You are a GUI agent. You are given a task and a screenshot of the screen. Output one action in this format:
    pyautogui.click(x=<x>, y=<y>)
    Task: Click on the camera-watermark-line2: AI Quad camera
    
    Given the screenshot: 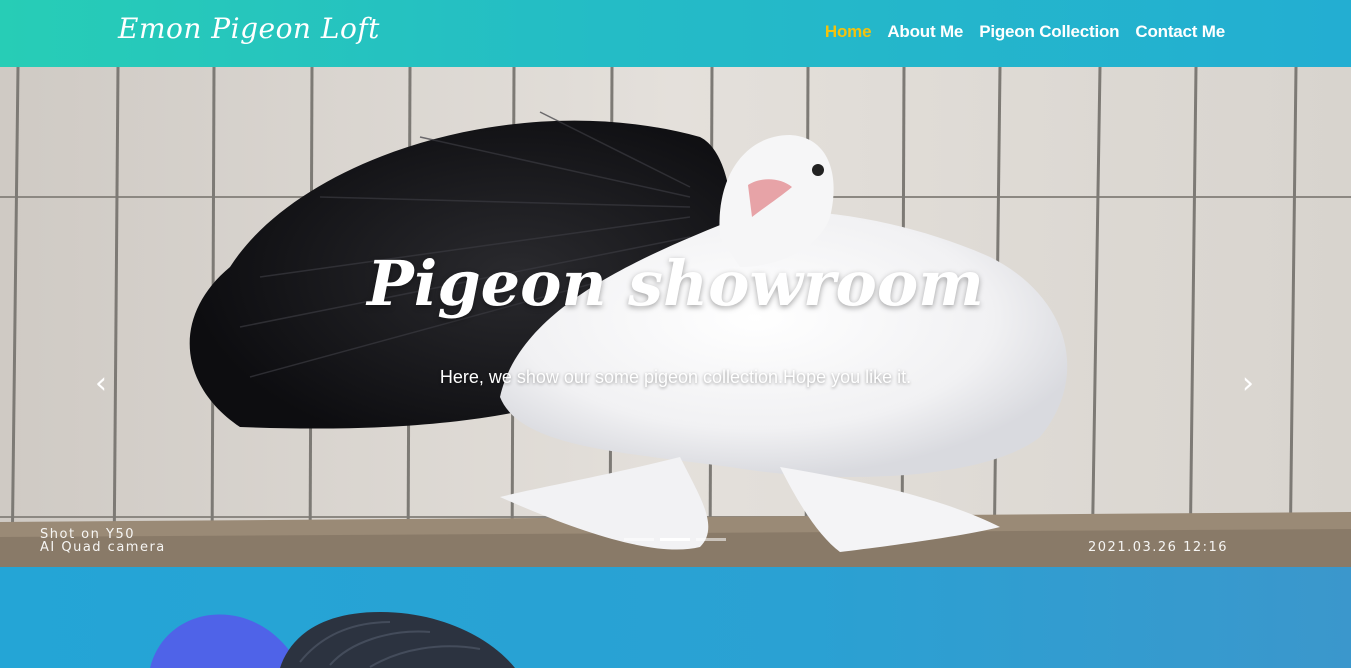 What is the action you would take?
    pyautogui.click(x=103, y=547)
    